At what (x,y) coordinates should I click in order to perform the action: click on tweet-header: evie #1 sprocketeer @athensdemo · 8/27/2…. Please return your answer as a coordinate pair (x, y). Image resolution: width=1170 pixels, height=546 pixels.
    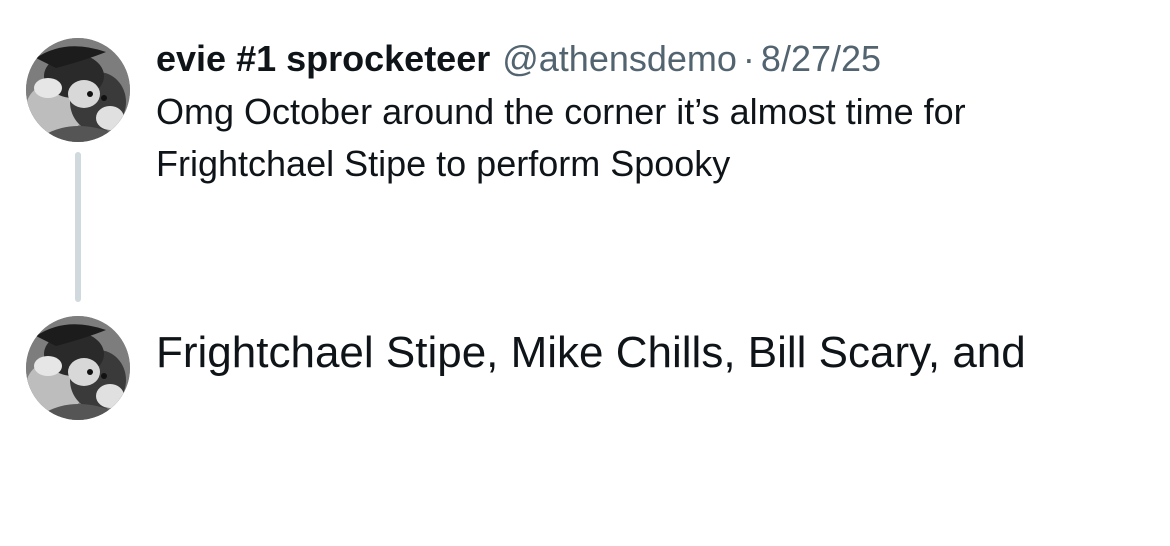
    Looking at the image, I should click on (651, 59).